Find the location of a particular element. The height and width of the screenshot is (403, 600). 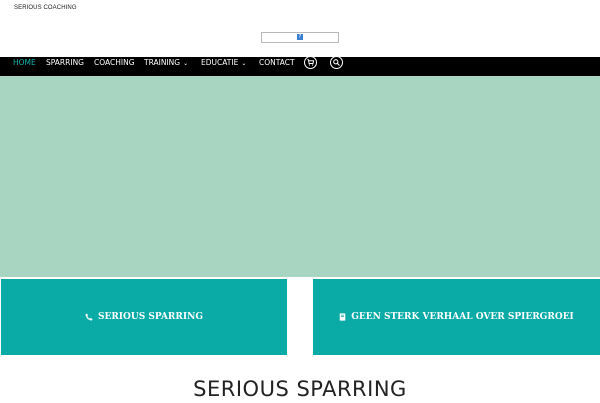

nav-item-home: HOME is located at coordinates (24, 63).